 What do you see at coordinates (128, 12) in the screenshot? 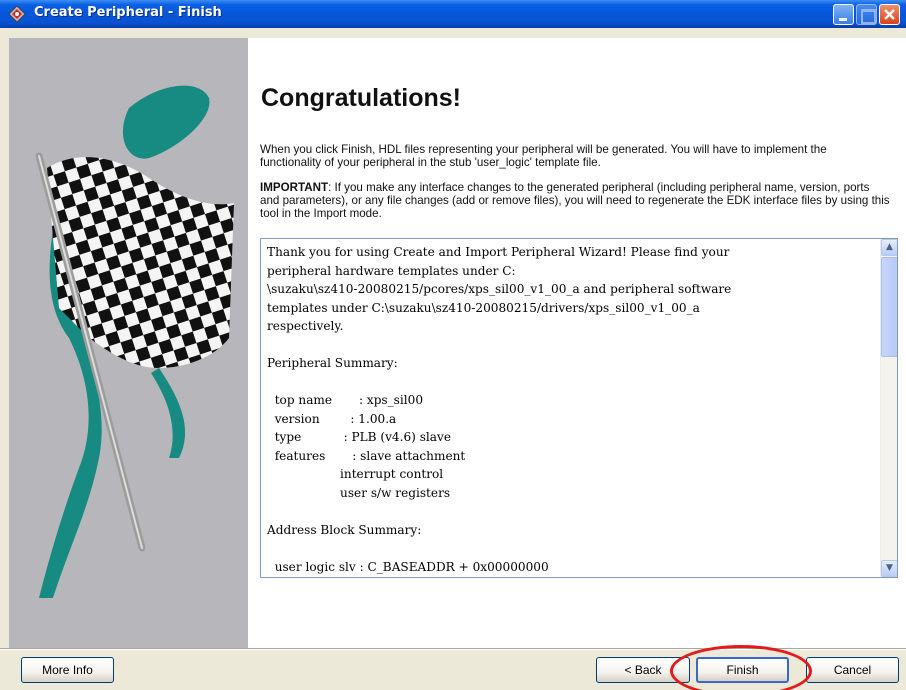
I see `window-title: Create Peripheral - Finish` at bounding box center [128, 12].